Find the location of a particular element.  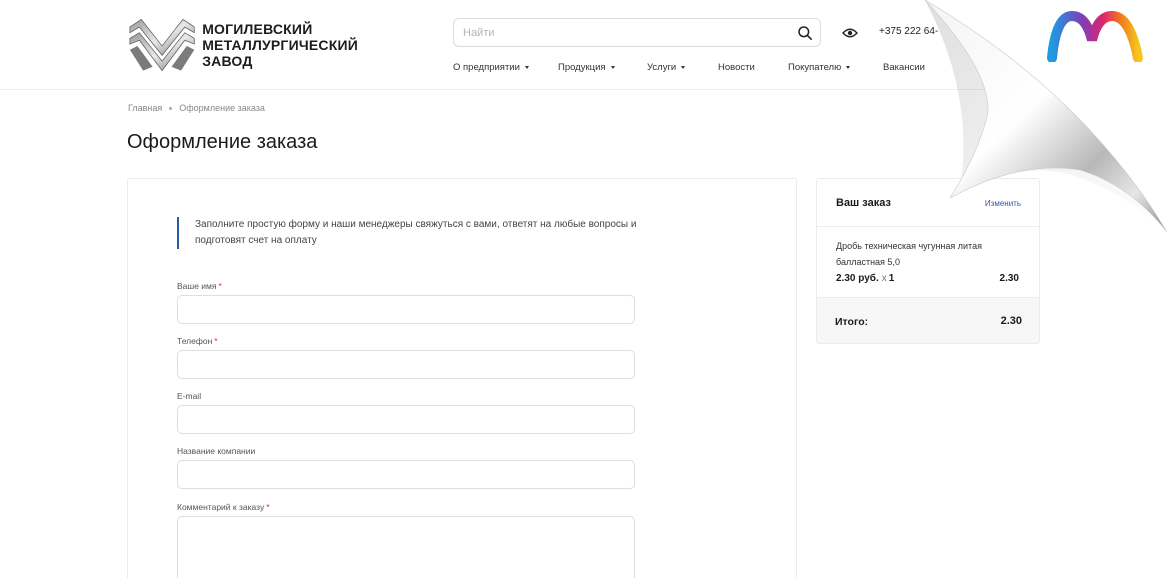

logo-line-3: ЗАВОД is located at coordinates (227, 61).